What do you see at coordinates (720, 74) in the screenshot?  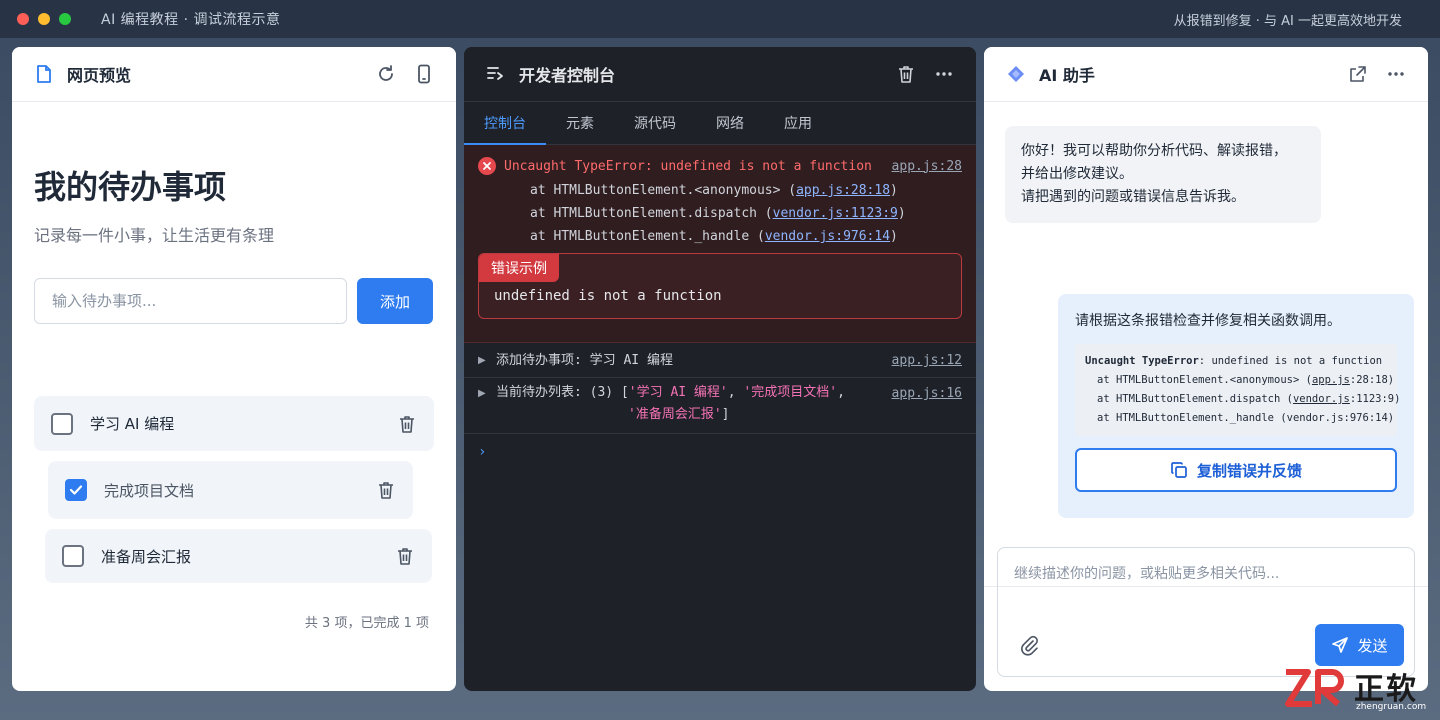 I see `console-header: 开发者控制台` at bounding box center [720, 74].